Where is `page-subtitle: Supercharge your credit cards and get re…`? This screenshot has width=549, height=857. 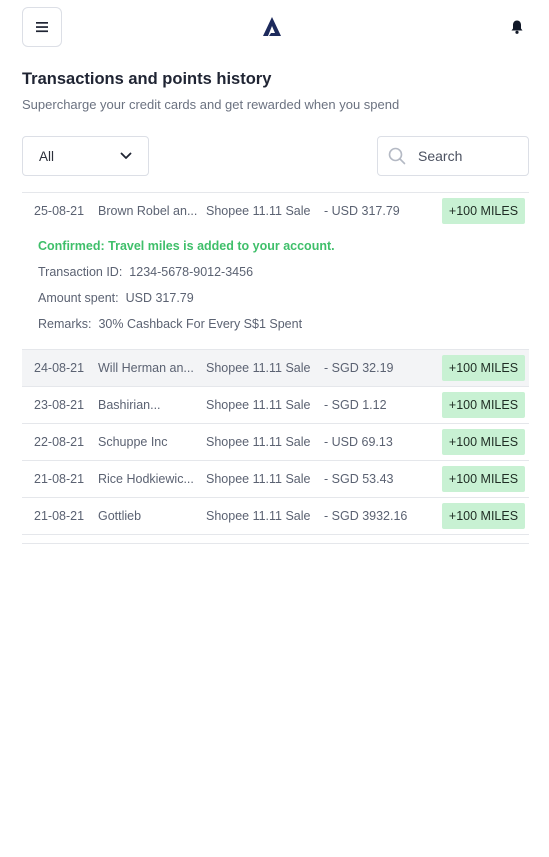
page-subtitle: Supercharge your credit cards and get re… is located at coordinates (211, 104).